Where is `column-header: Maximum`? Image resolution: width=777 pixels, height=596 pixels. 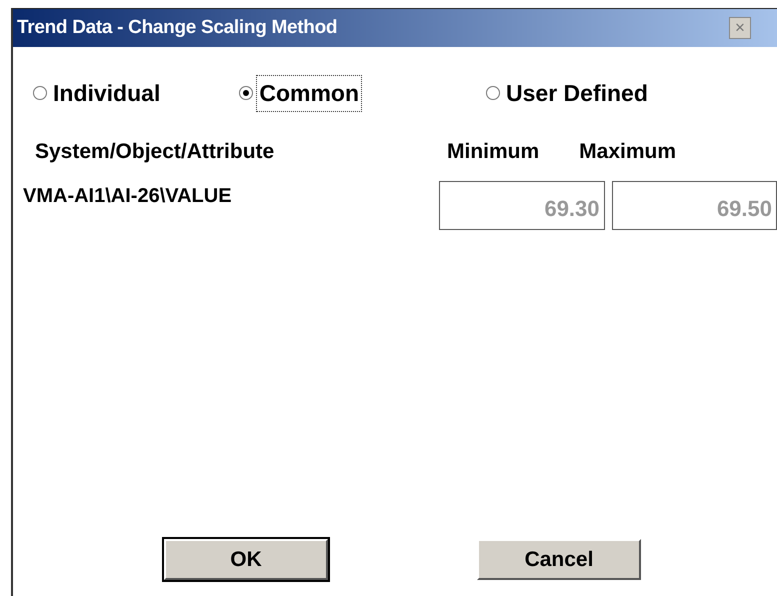 column-header: Maximum is located at coordinates (627, 151).